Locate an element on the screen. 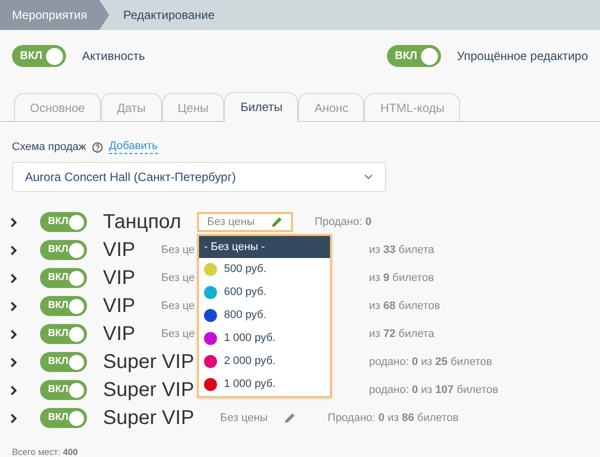  dropdown-option: 500 руб. is located at coordinates (264, 269).